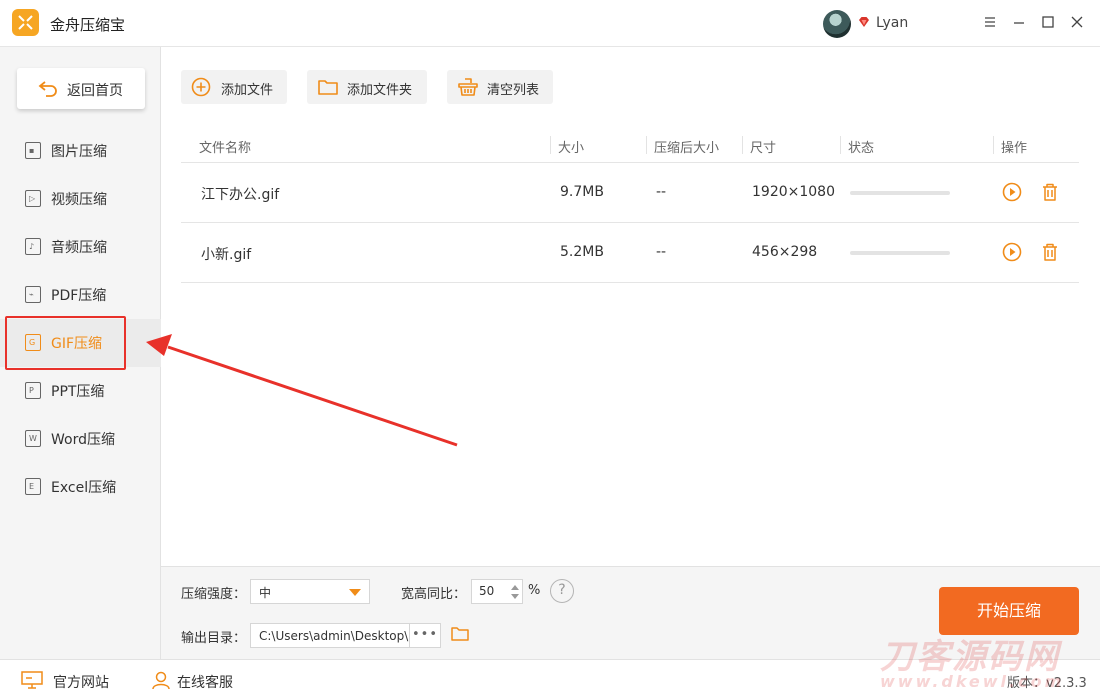 This screenshot has height=700, width=1100. What do you see at coordinates (214, 638) in the screenshot?
I see `output-dir-label: 输出目录：` at bounding box center [214, 638].